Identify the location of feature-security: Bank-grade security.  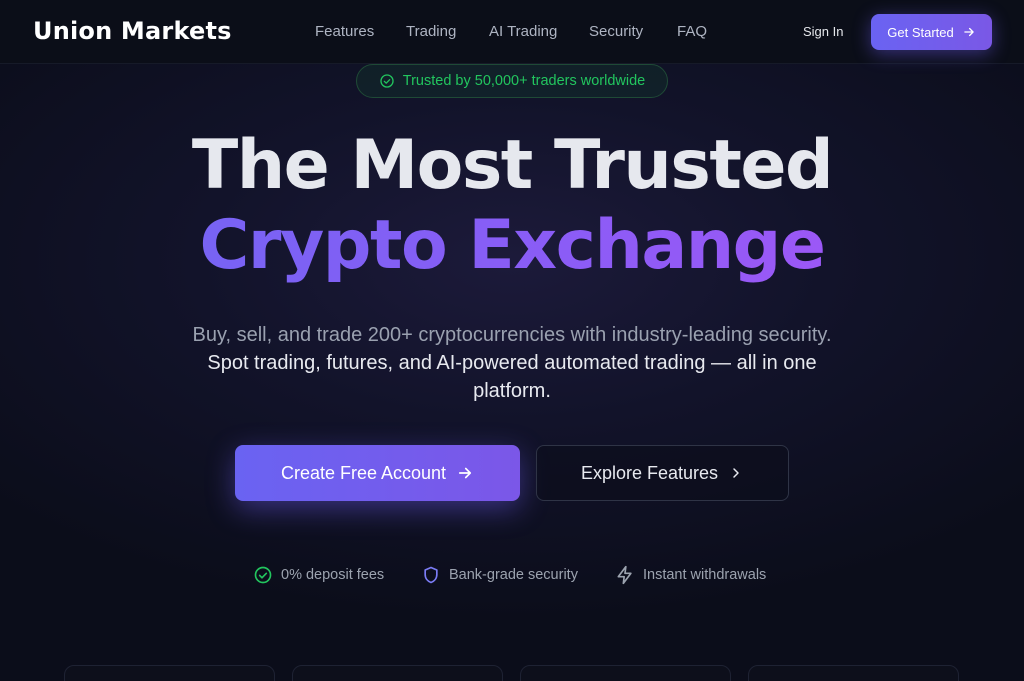
(499, 575).